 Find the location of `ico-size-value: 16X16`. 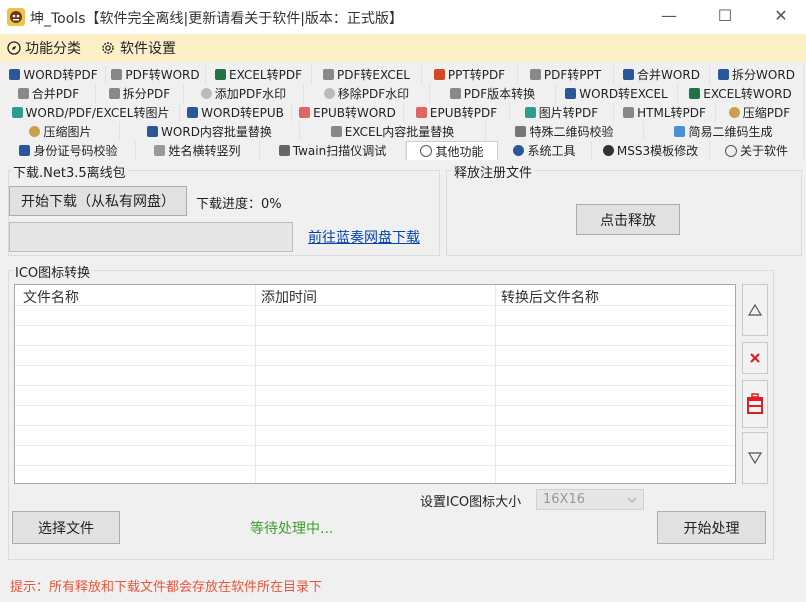

ico-size-value: 16X16 is located at coordinates (564, 499).